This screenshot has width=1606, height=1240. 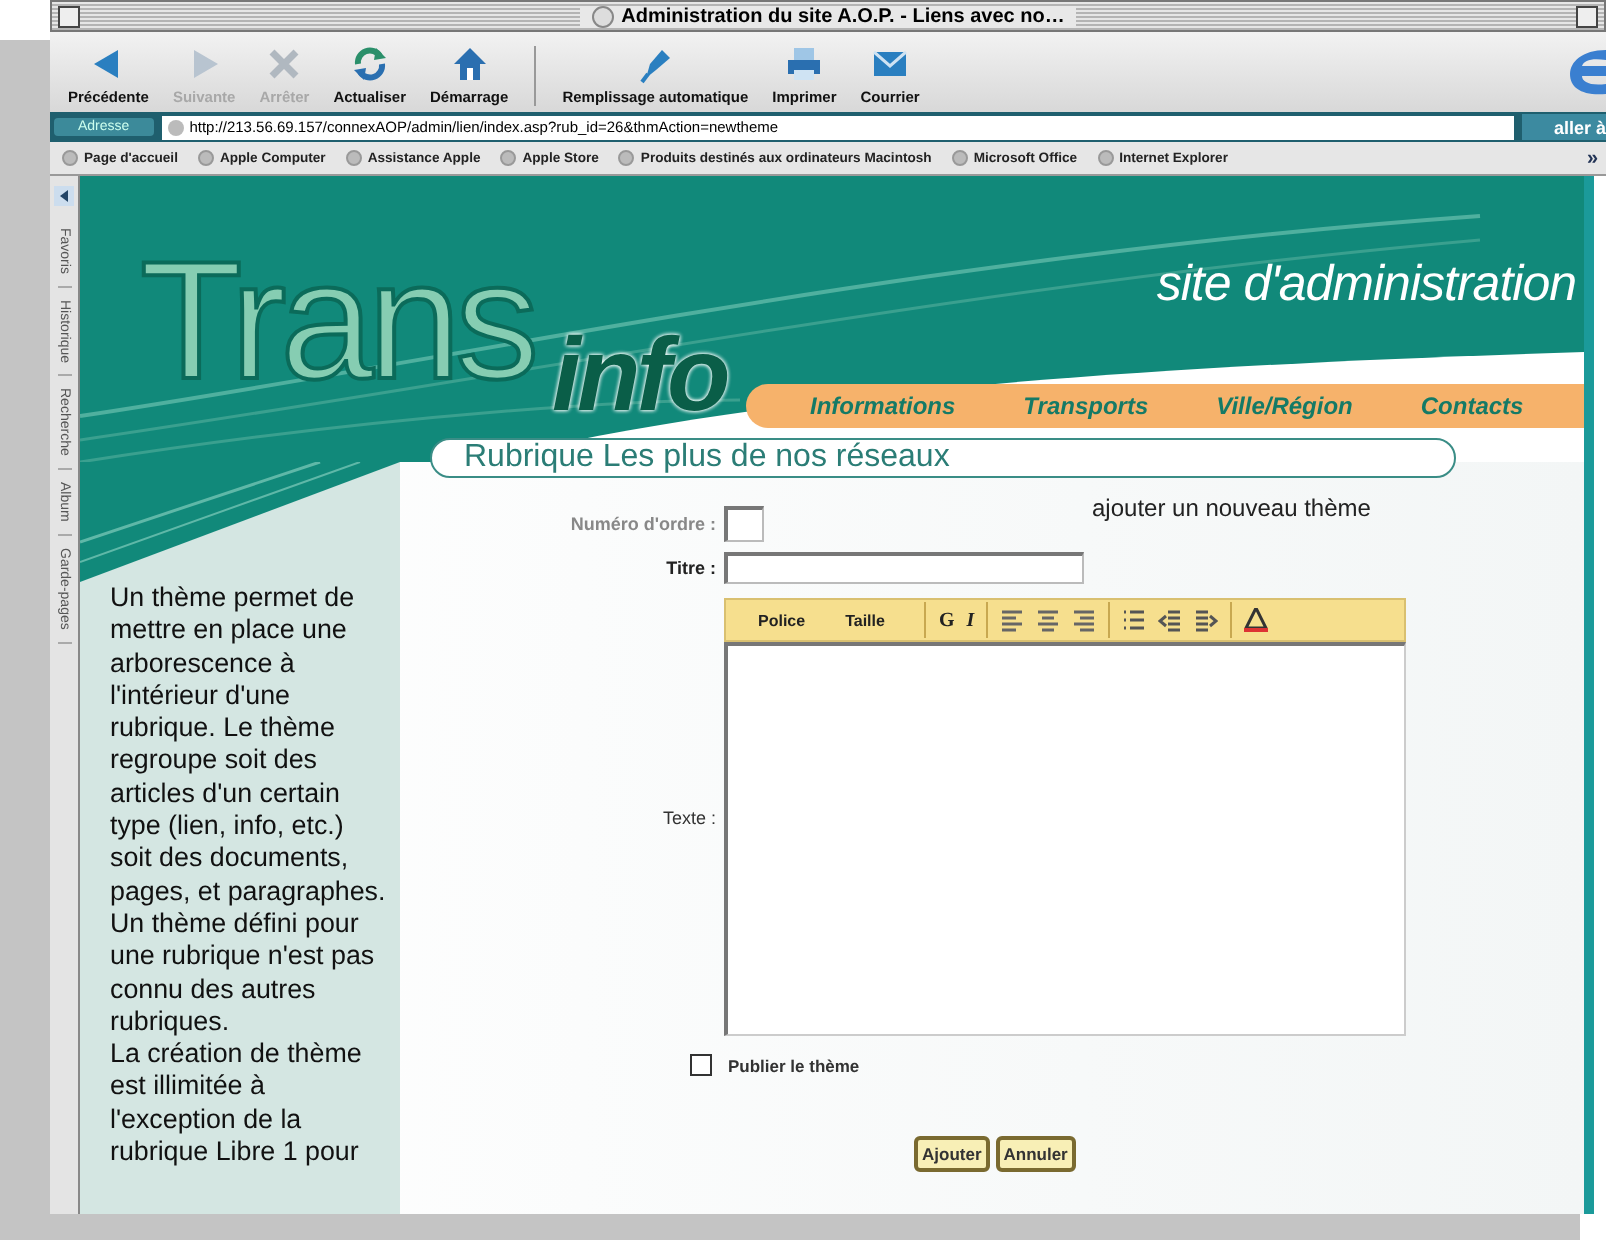 What do you see at coordinates (175, 127) in the screenshot?
I see `page-icon` at bounding box center [175, 127].